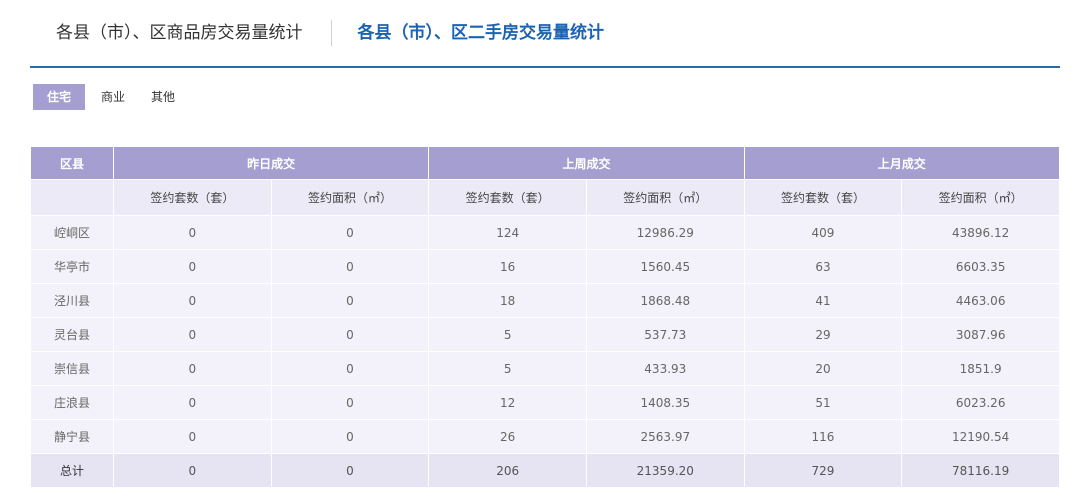 Image resolution: width=1080 pixels, height=501 pixels. I want to click on table-row: 庄浪县 0 0 12 1408.35 51 6023.26, so click(545, 402).